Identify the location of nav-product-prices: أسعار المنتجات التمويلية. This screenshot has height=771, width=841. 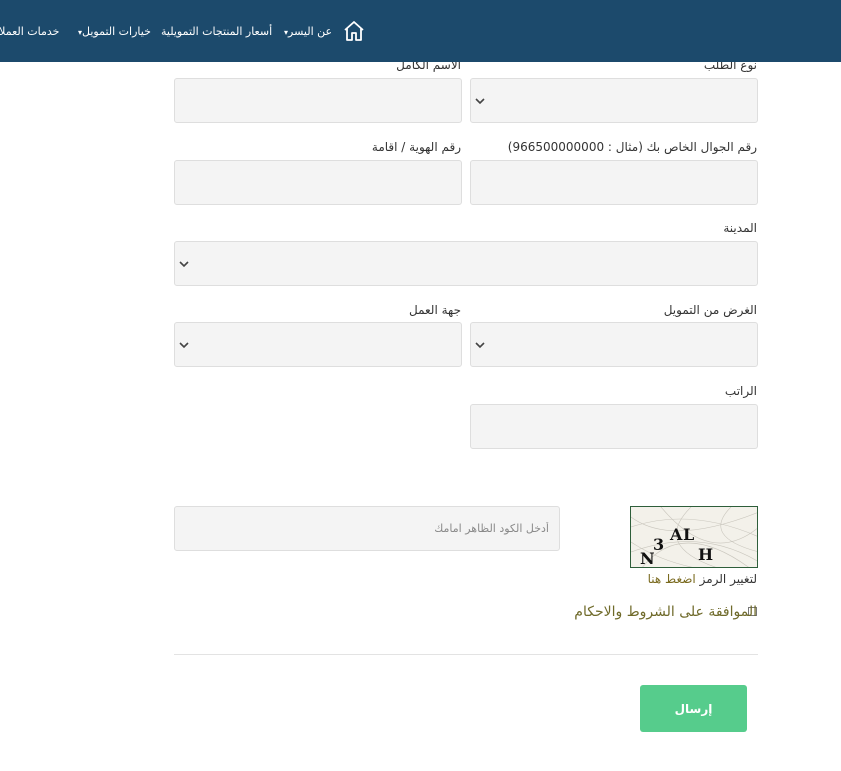
(216, 31).